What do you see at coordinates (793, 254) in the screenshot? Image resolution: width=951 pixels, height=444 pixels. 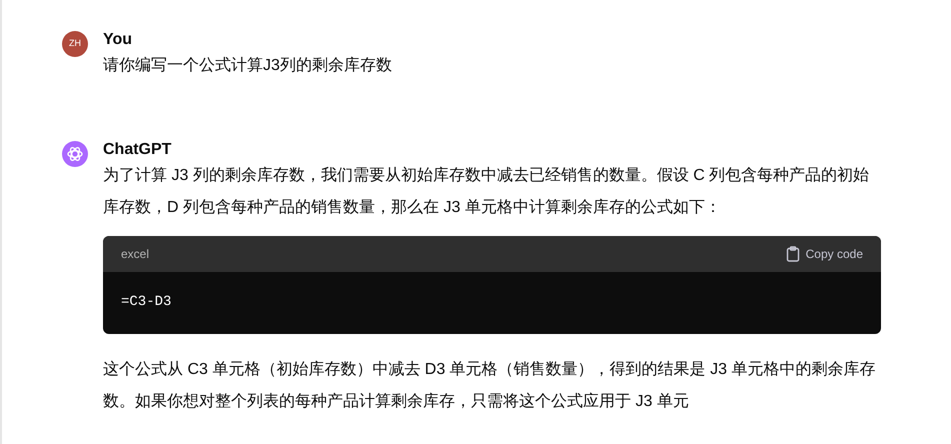 I see `clipboard-icon` at bounding box center [793, 254].